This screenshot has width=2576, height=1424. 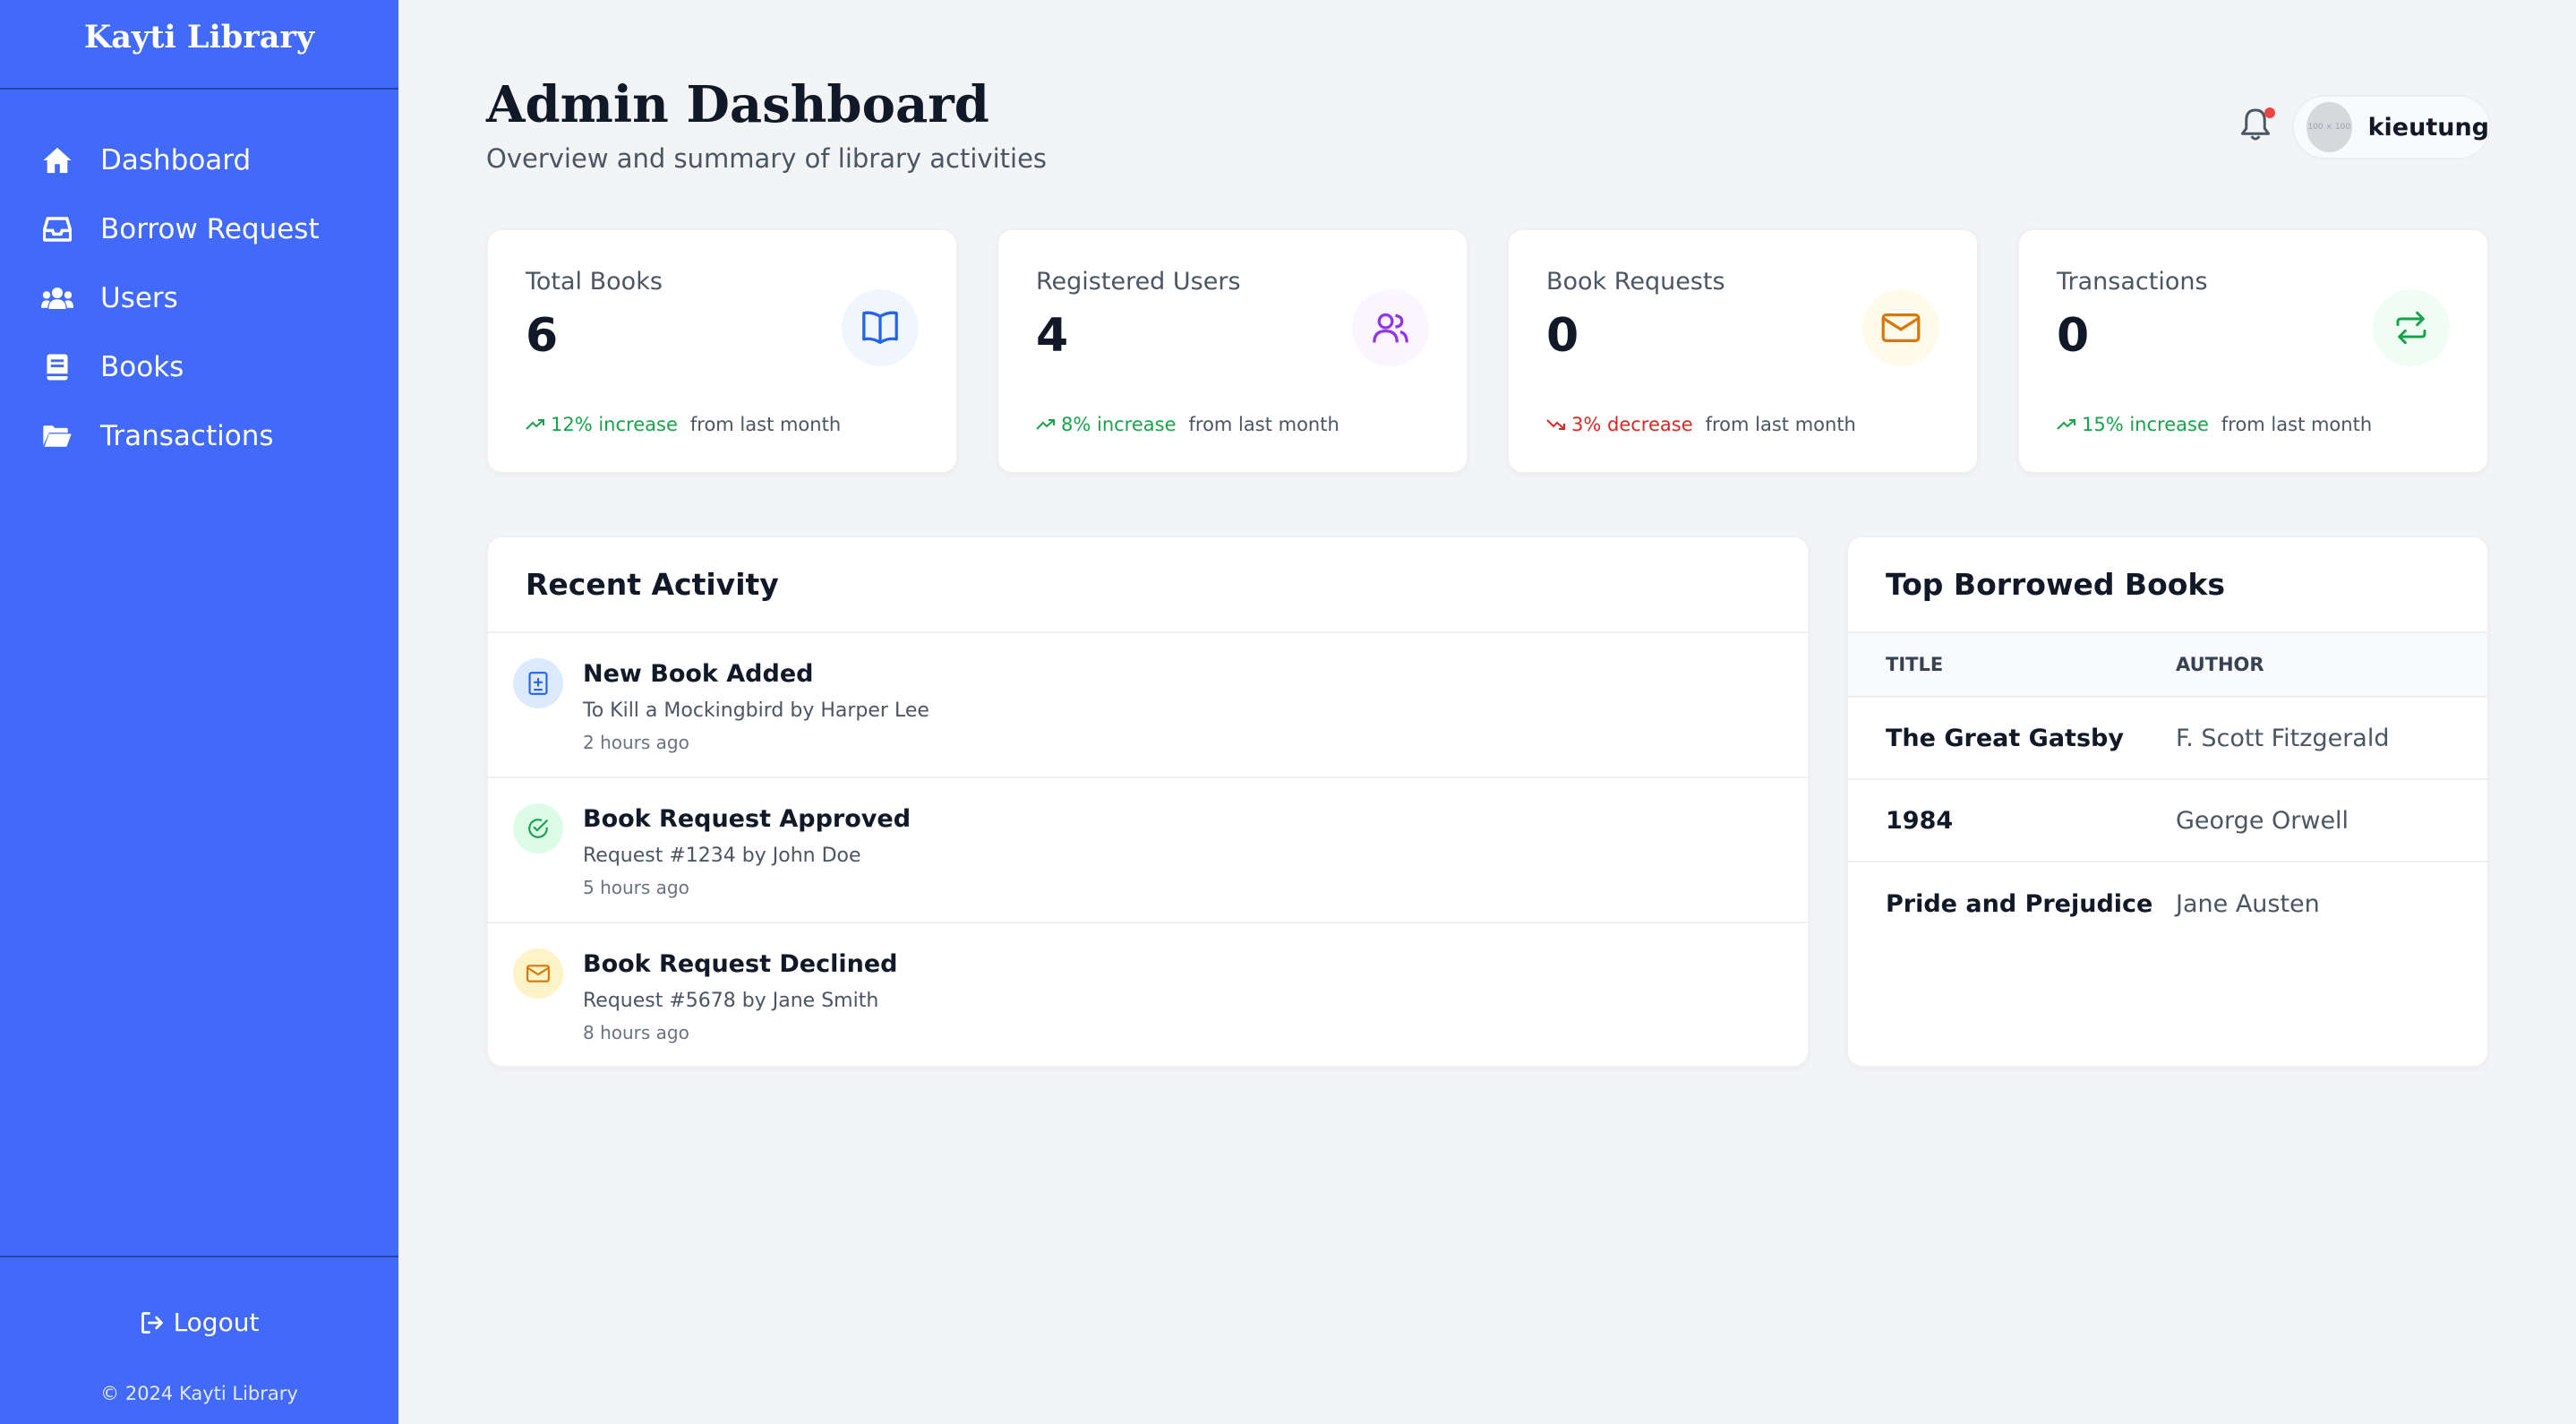 What do you see at coordinates (139, 297) in the screenshot?
I see `sidebar-item-label: Users` at bounding box center [139, 297].